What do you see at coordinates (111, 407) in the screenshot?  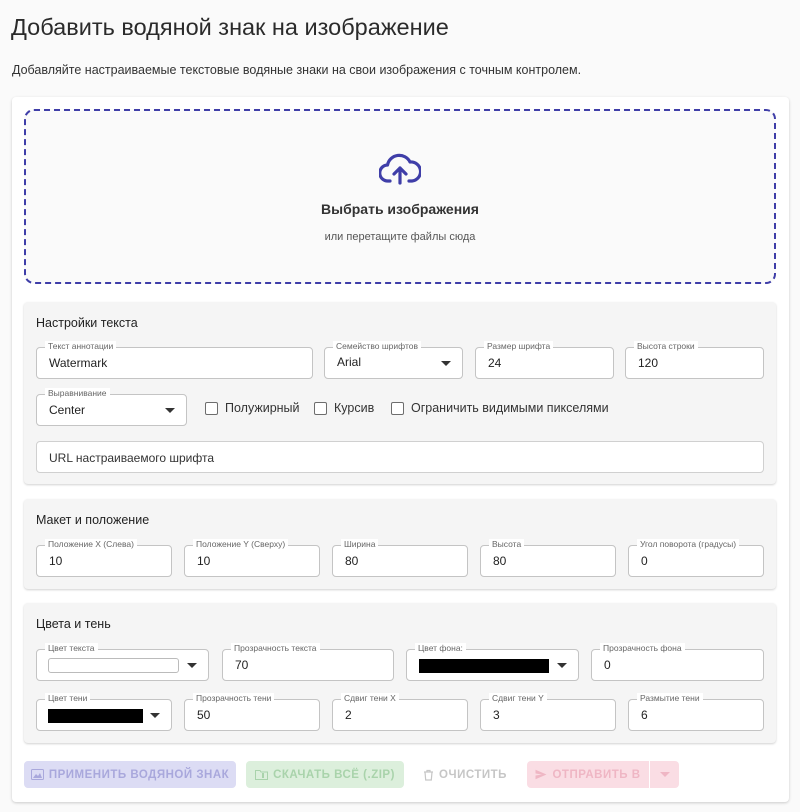 I see `alignment-select: Выравнивание Center` at bounding box center [111, 407].